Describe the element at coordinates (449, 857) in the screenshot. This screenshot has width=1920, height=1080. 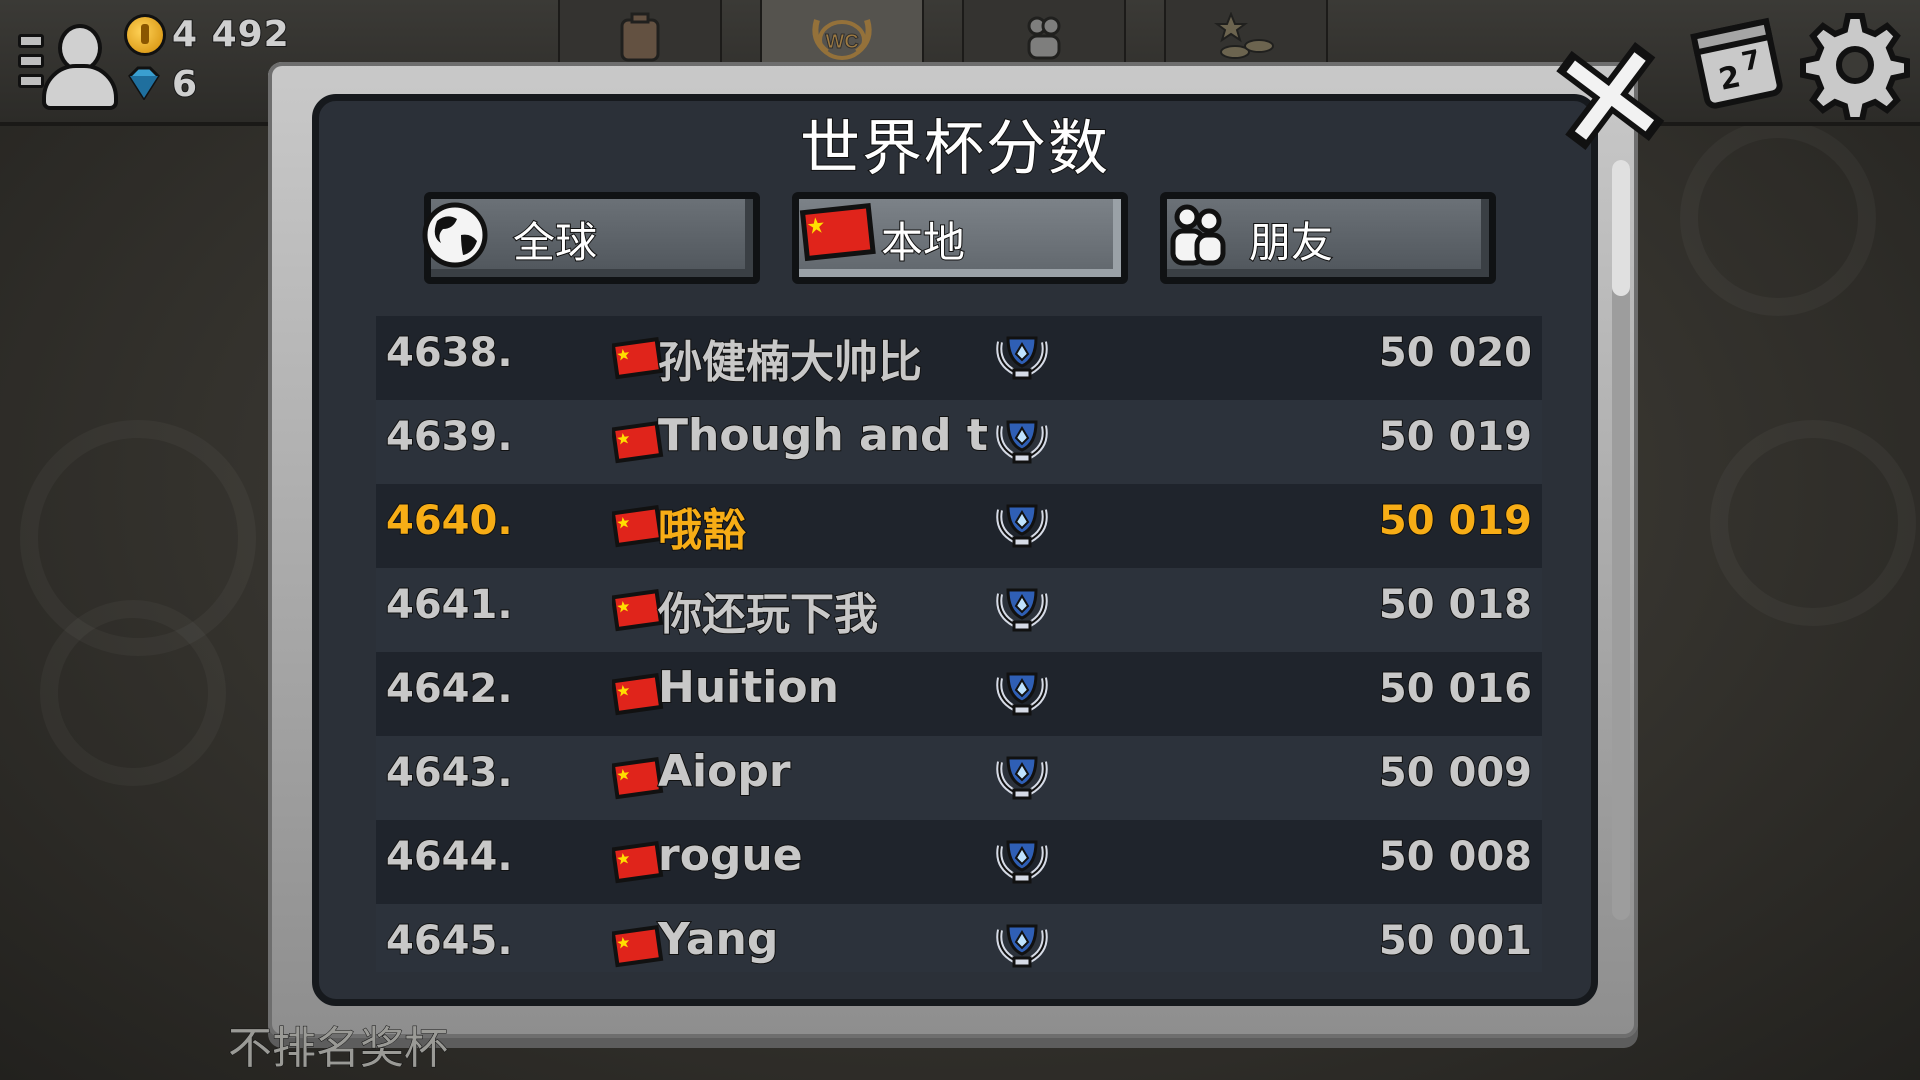
I see `row-rank: 4644.` at that location.